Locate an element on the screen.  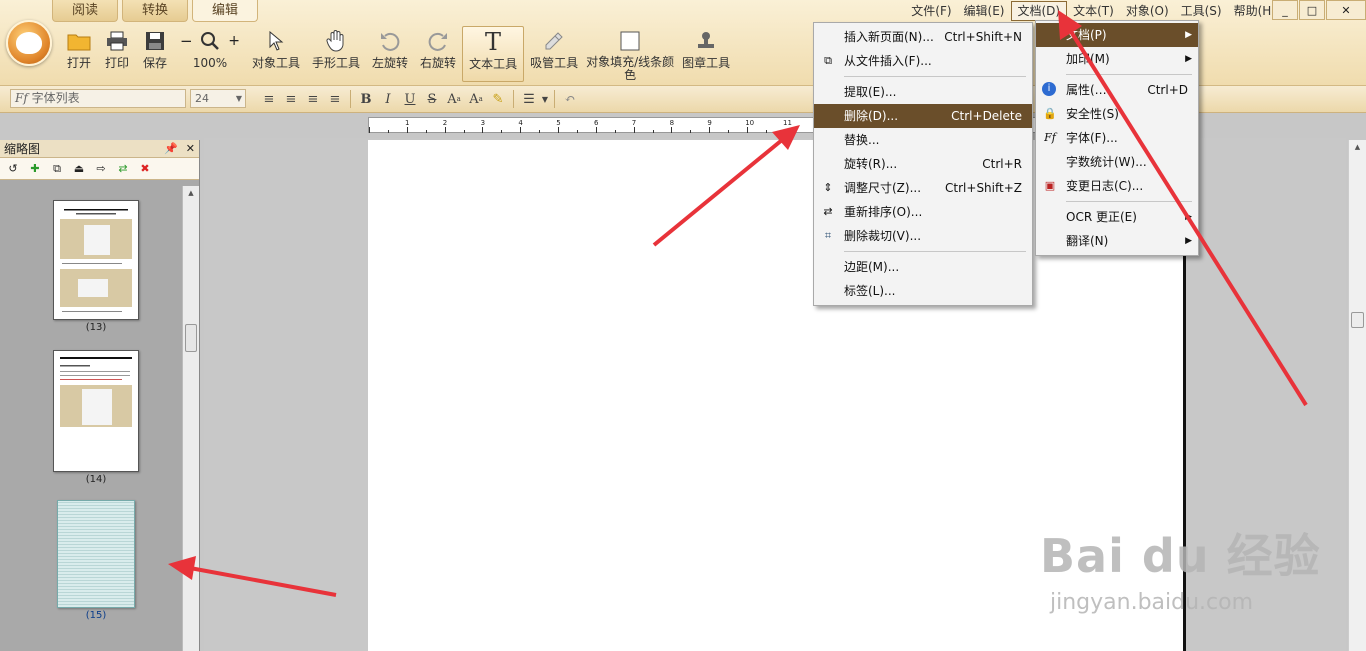
thumbnail-scrollbar: ▲ is located at coordinates (190, 418).